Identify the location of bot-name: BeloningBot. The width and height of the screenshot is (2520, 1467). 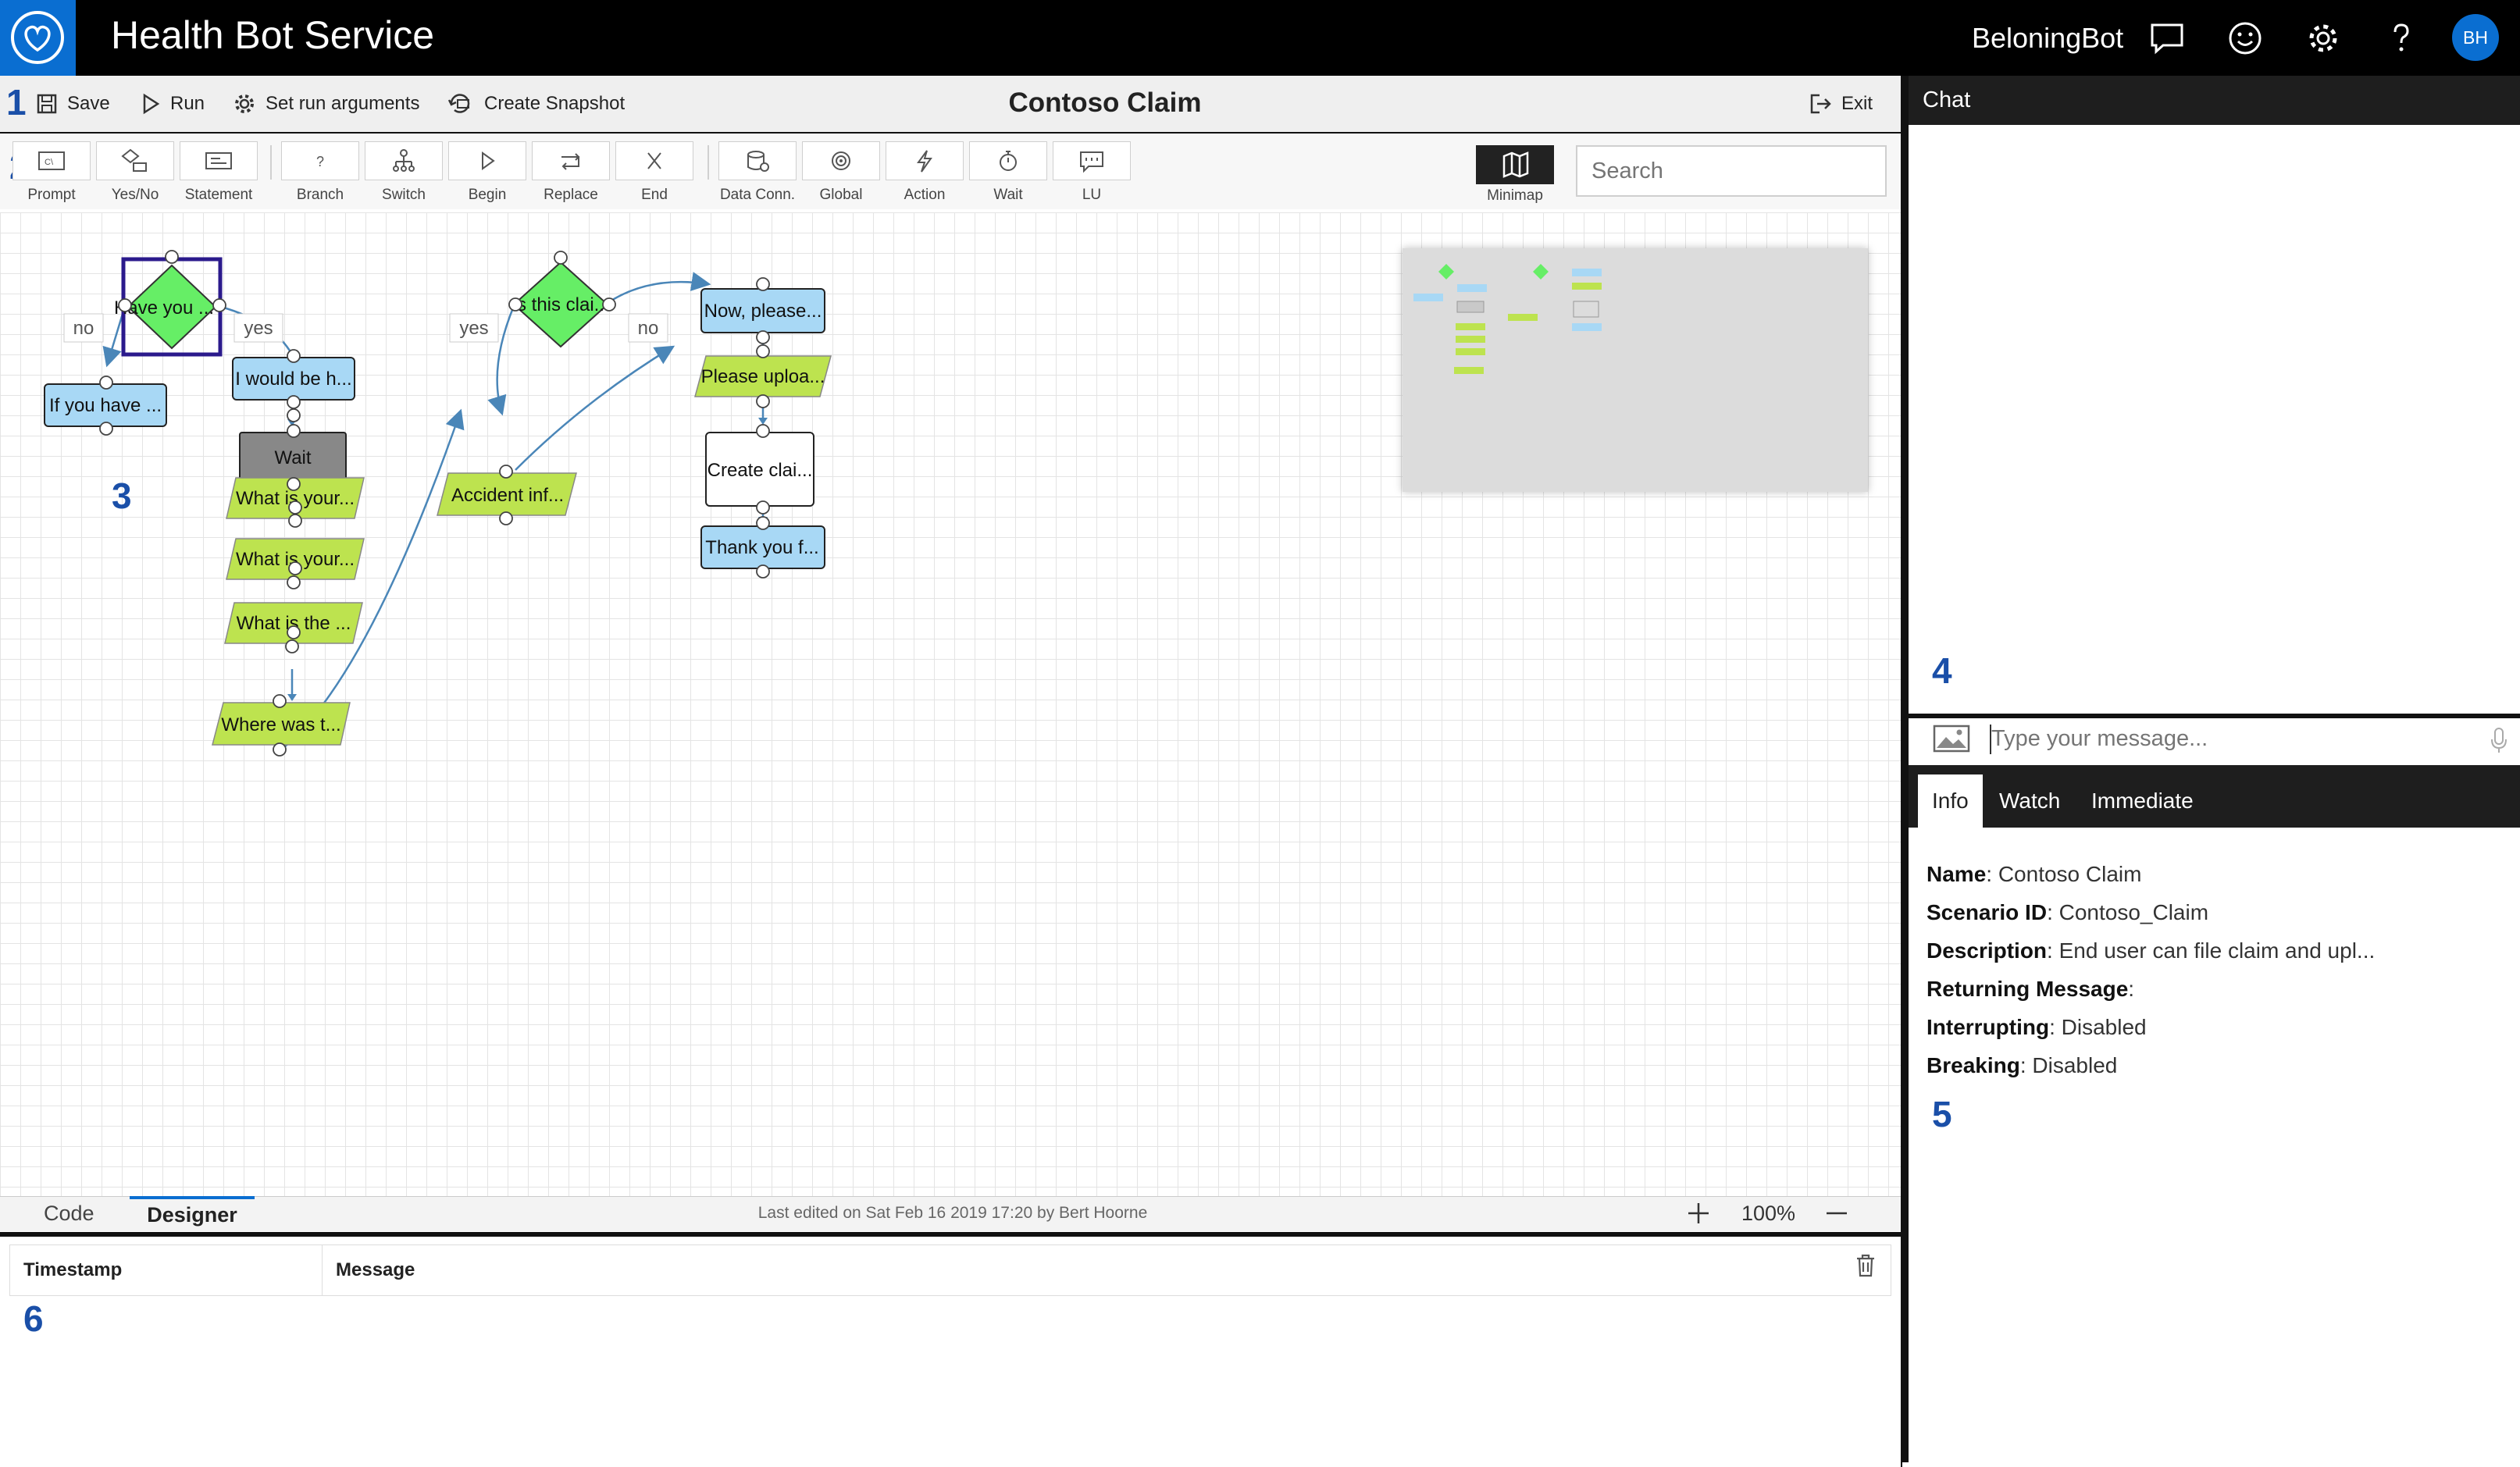
(2047, 38).